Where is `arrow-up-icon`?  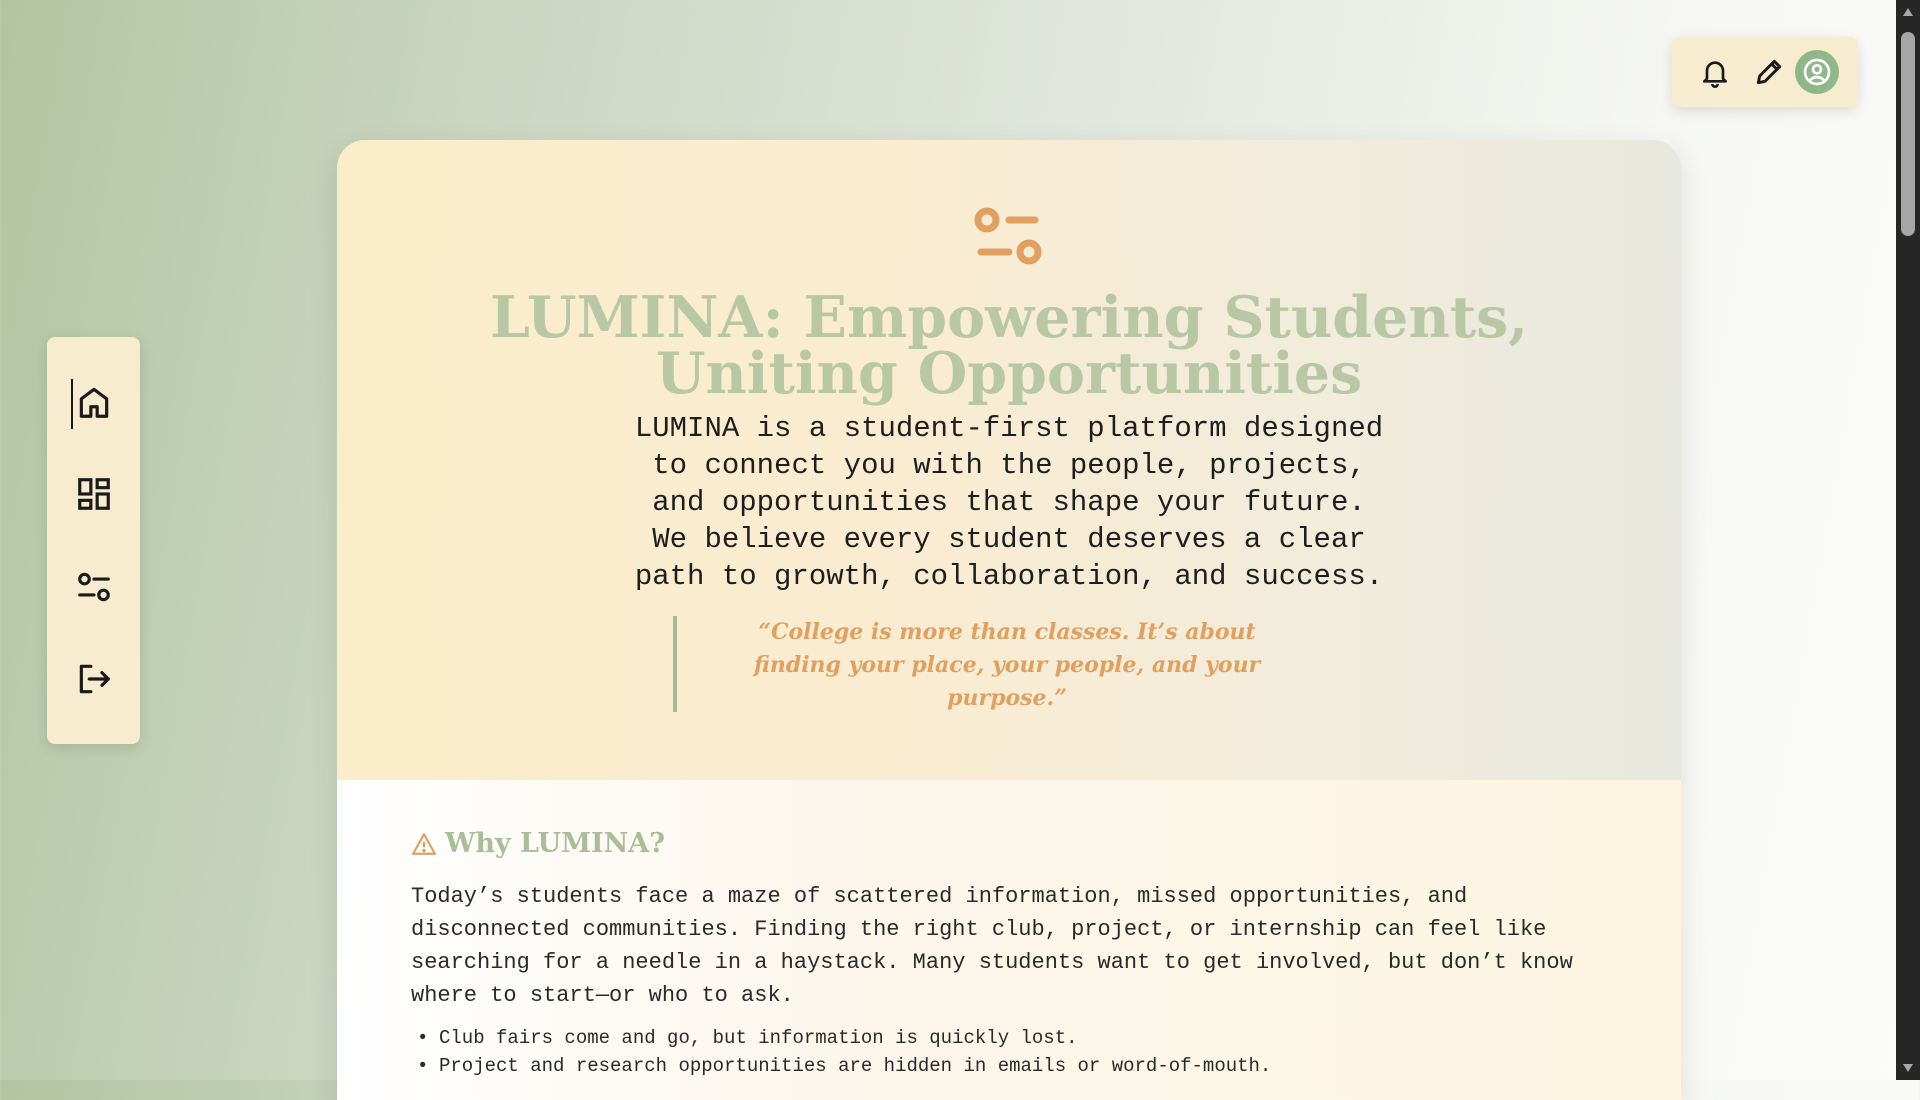
arrow-up-icon is located at coordinates (1908, 12).